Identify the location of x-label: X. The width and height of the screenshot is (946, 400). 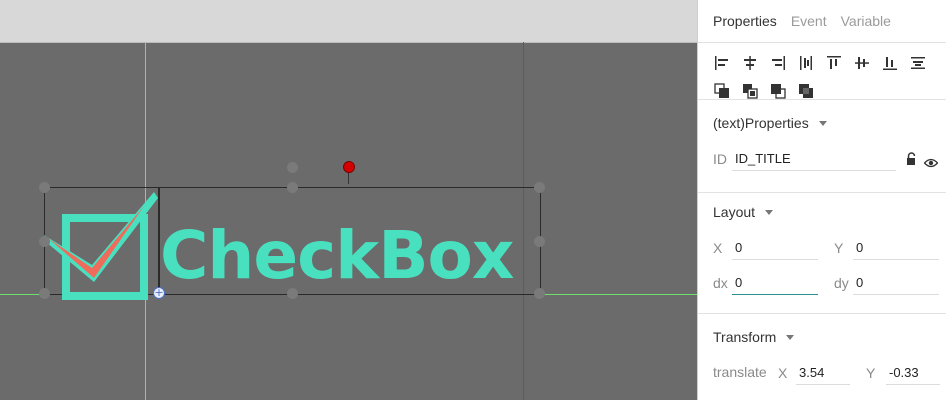
(718, 248).